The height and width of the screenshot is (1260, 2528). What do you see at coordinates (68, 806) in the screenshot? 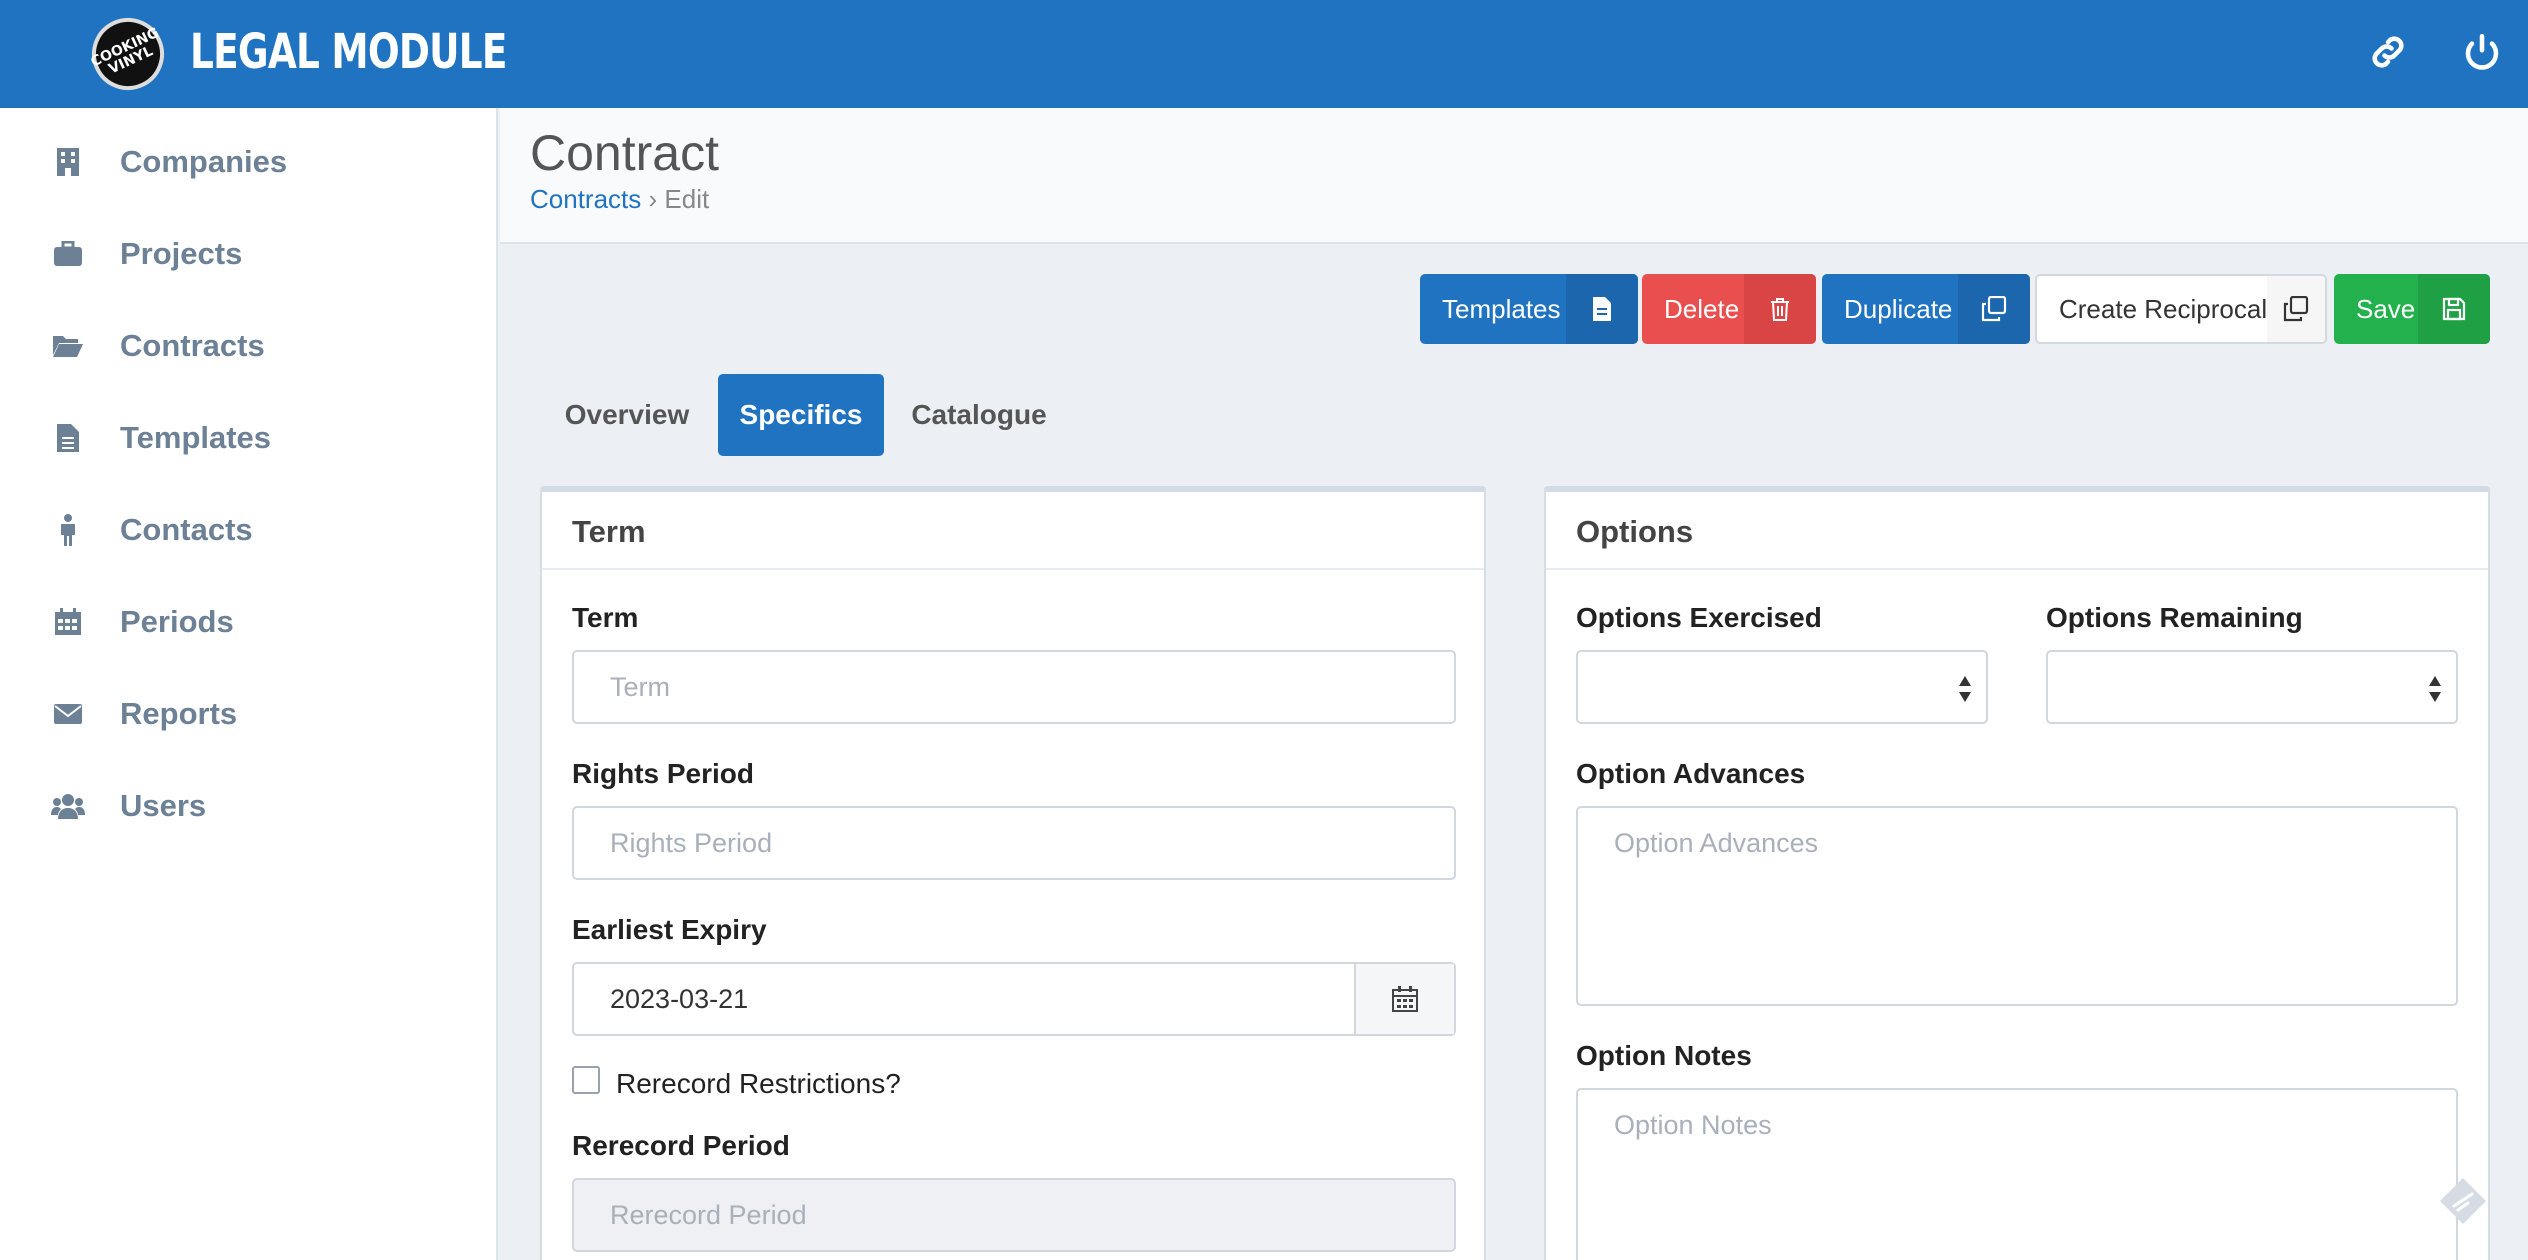
I see `users-icon` at bounding box center [68, 806].